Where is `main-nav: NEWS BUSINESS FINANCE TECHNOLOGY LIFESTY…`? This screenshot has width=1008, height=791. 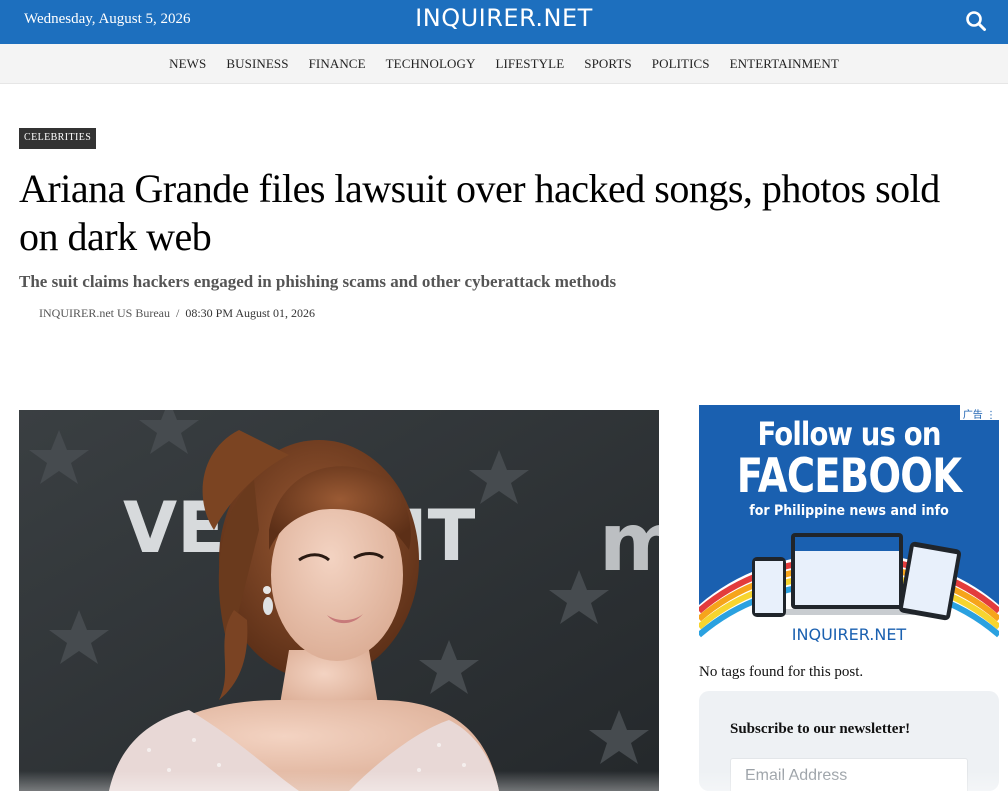 main-nav: NEWS BUSINESS FINANCE TECHNOLOGY LIFESTY… is located at coordinates (504, 64).